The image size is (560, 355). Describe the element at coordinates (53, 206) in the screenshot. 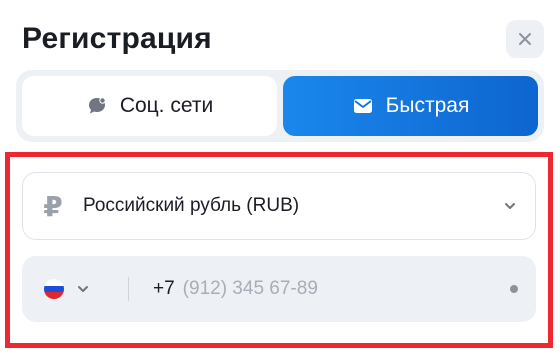

I see `ruble-icon: ₽` at that location.